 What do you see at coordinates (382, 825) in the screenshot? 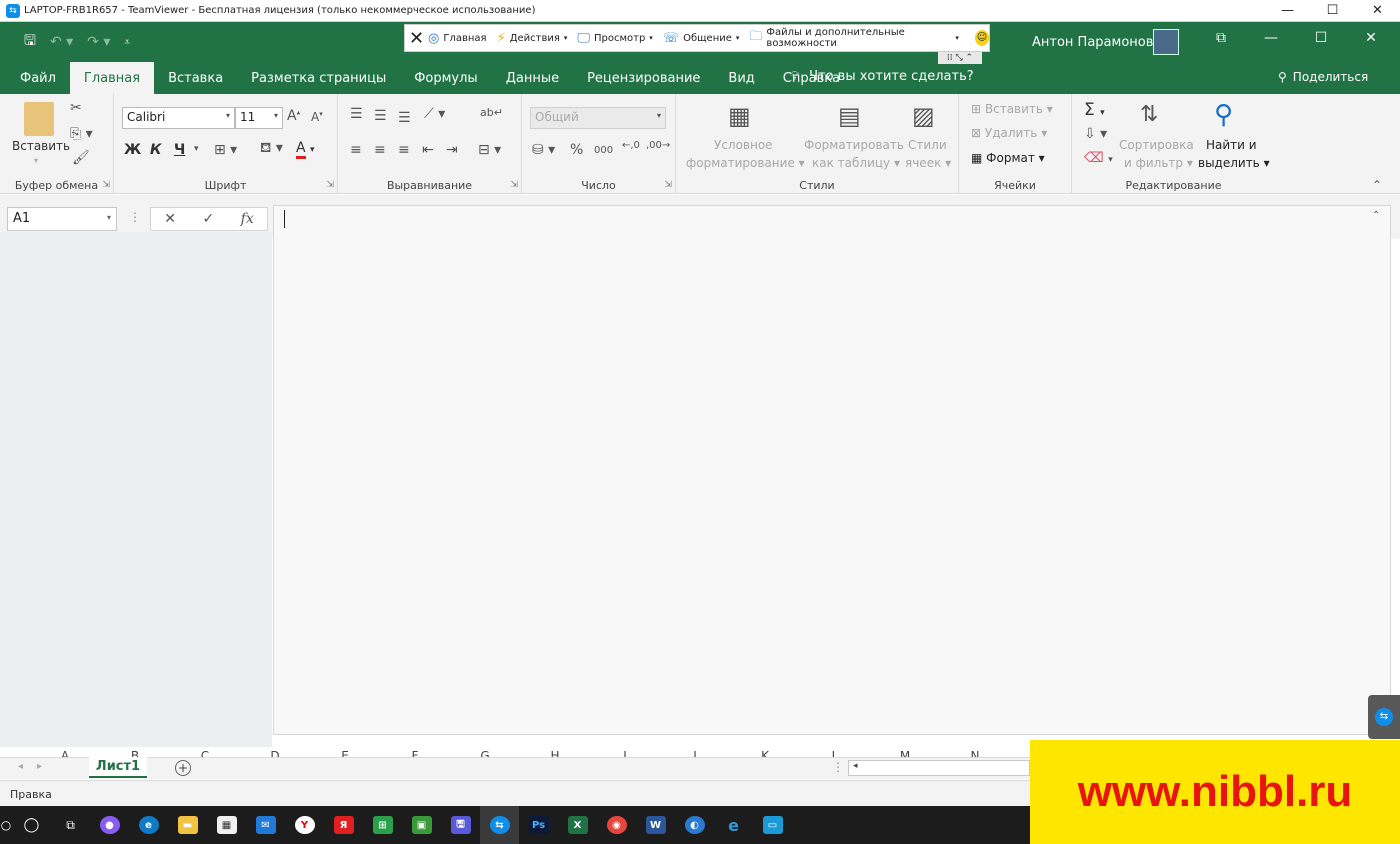
I see `network-app-icon: ⊞` at bounding box center [382, 825].